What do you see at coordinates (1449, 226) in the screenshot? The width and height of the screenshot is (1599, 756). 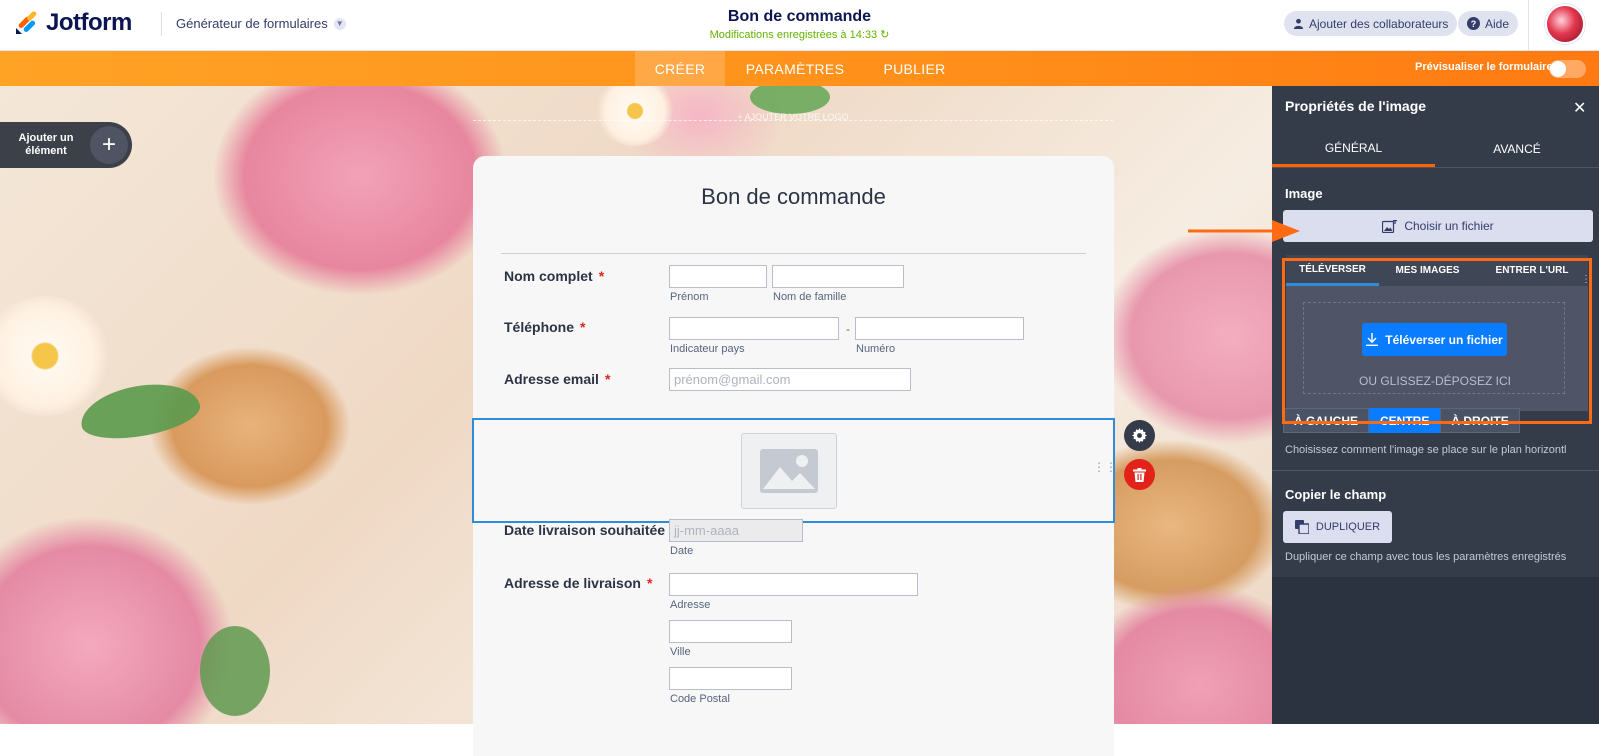 I see `choose-file-label: Choisir un fichier` at bounding box center [1449, 226].